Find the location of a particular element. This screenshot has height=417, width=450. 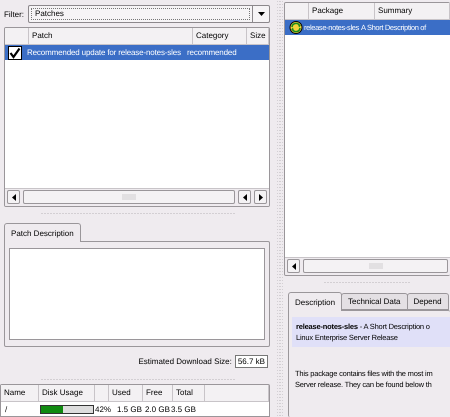

column-header: Package is located at coordinates (342, 11).